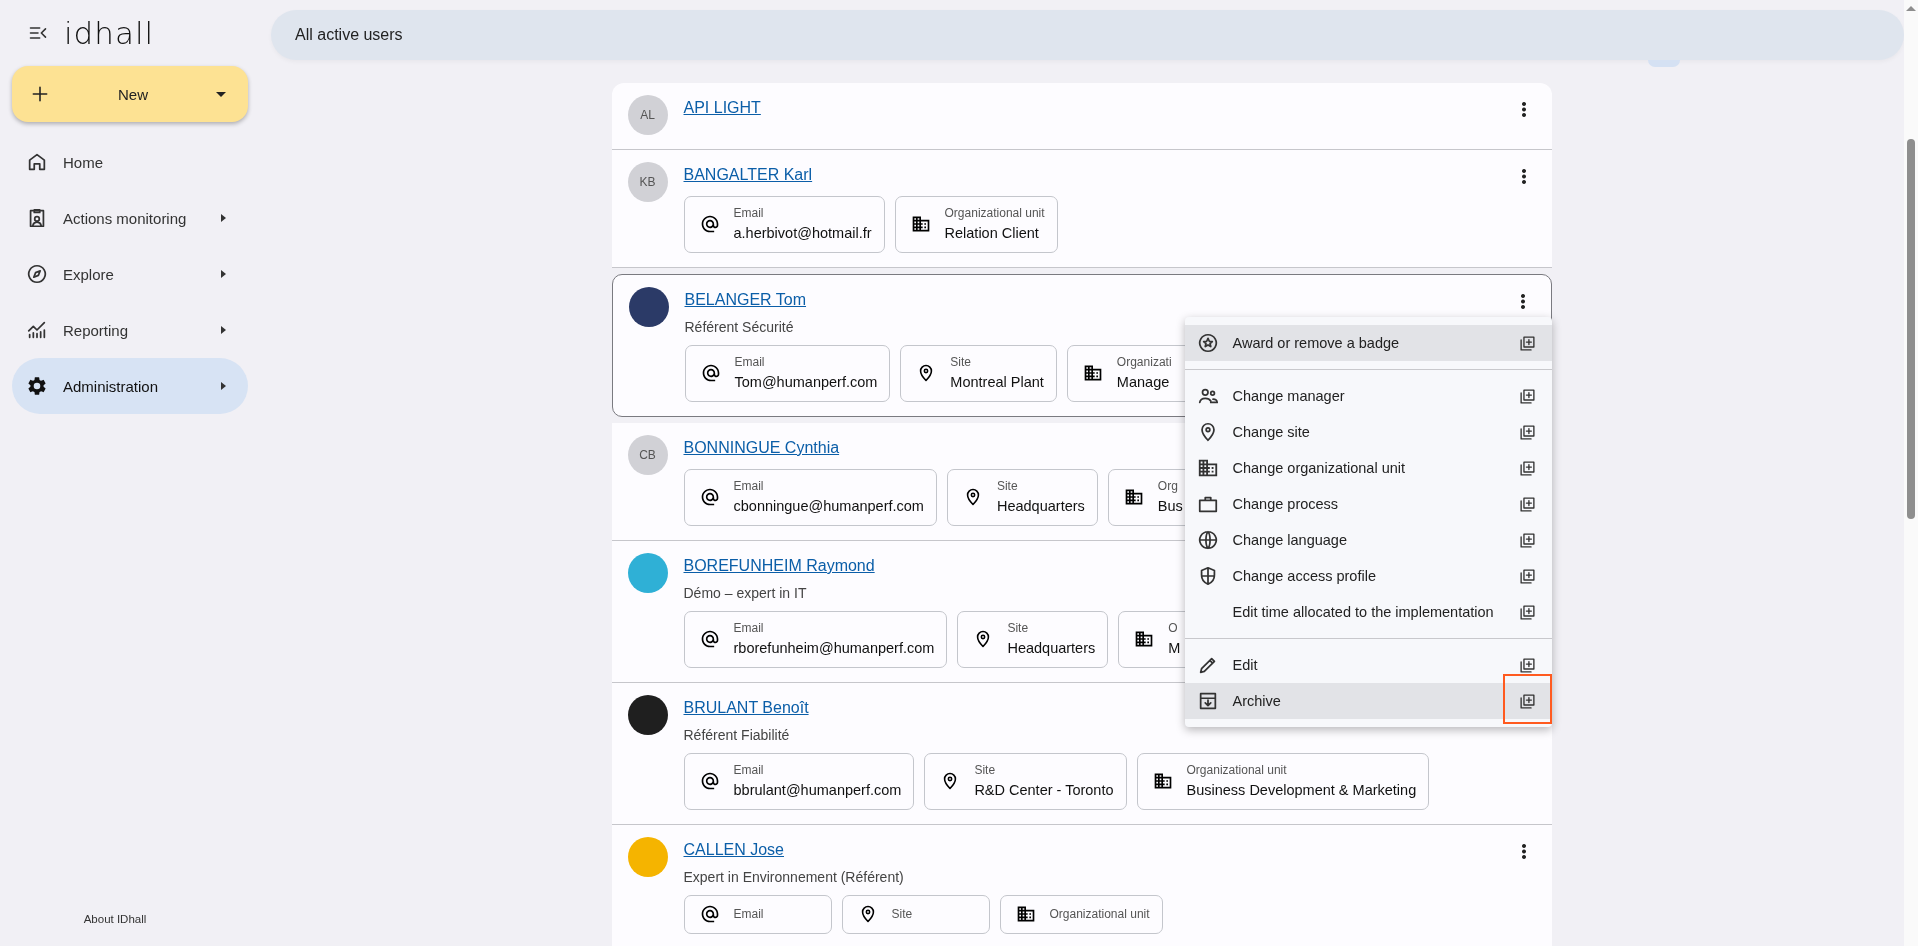  Describe the element at coordinates (810, 497) in the screenshot. I see `info-chip: Email cbonningue@humanperf.com` at that location.